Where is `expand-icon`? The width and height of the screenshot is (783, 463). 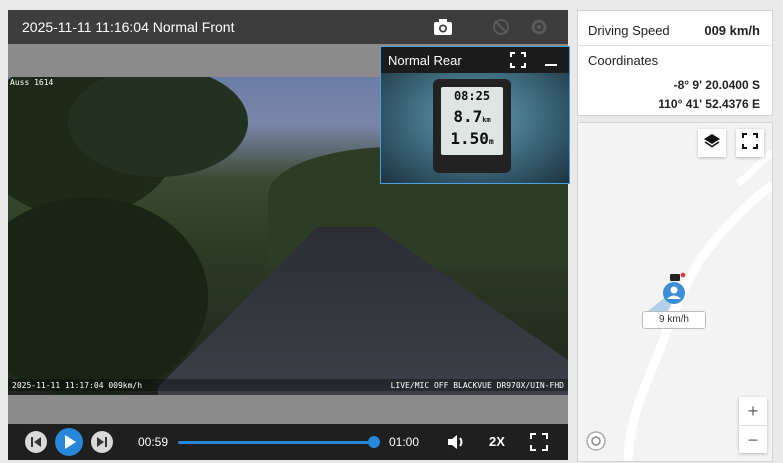 expand-icon is located at coordinates (518, 62).